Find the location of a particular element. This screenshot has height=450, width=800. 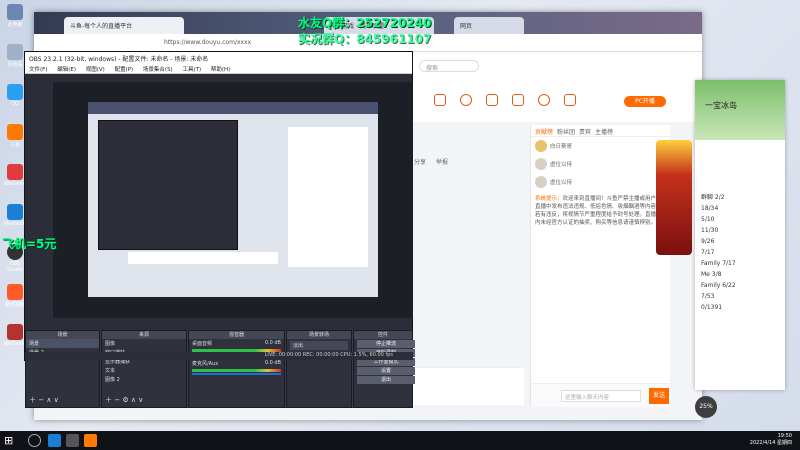

video-icon is located at coordinates (15, 292).